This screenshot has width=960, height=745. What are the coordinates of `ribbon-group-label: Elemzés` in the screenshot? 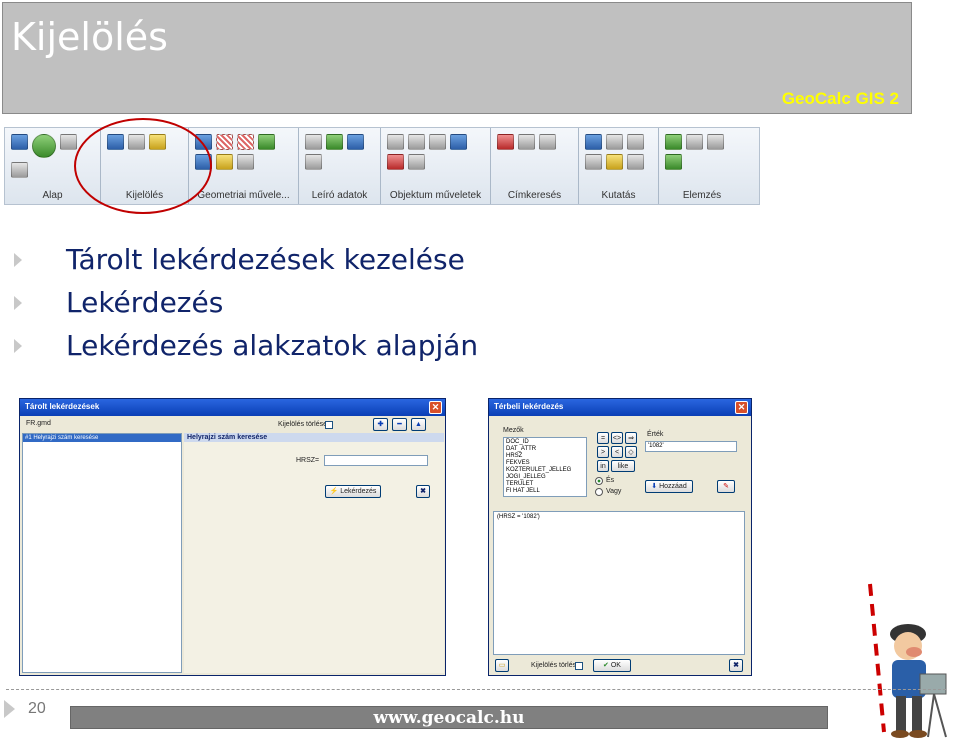 It's located at (702, 195).